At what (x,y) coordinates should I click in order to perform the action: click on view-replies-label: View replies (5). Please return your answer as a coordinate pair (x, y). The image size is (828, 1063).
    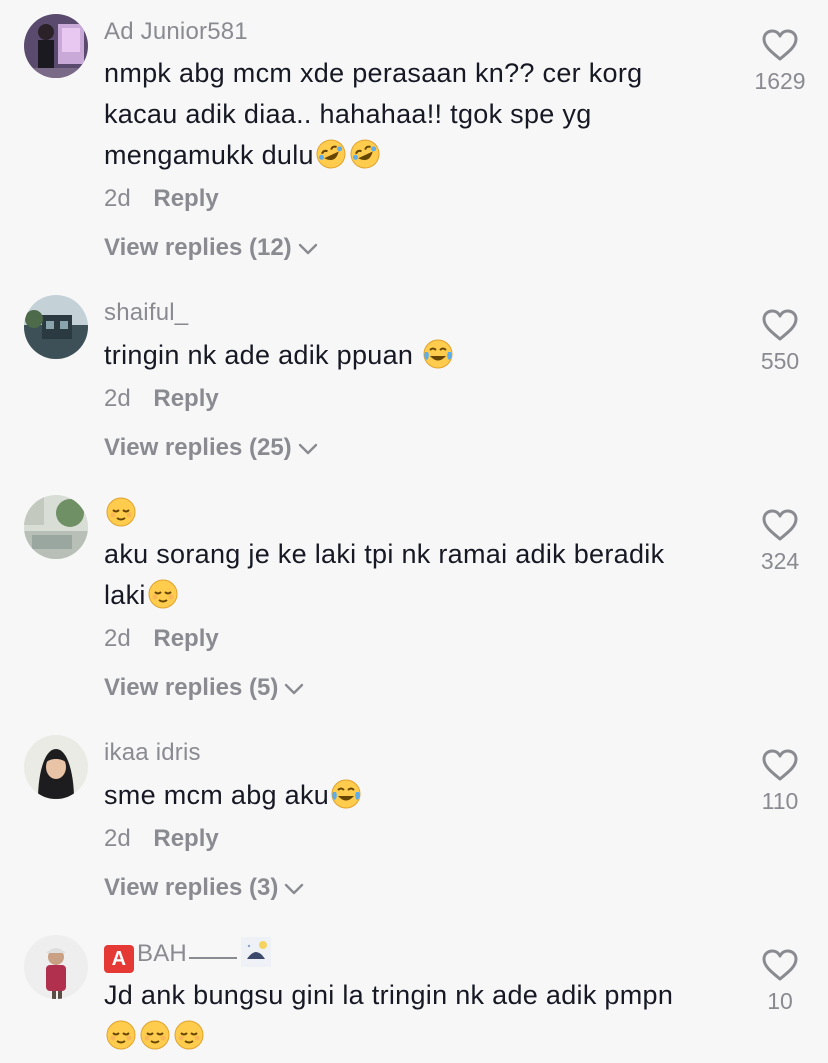
    Looking at the image, I should click on (191, 687).